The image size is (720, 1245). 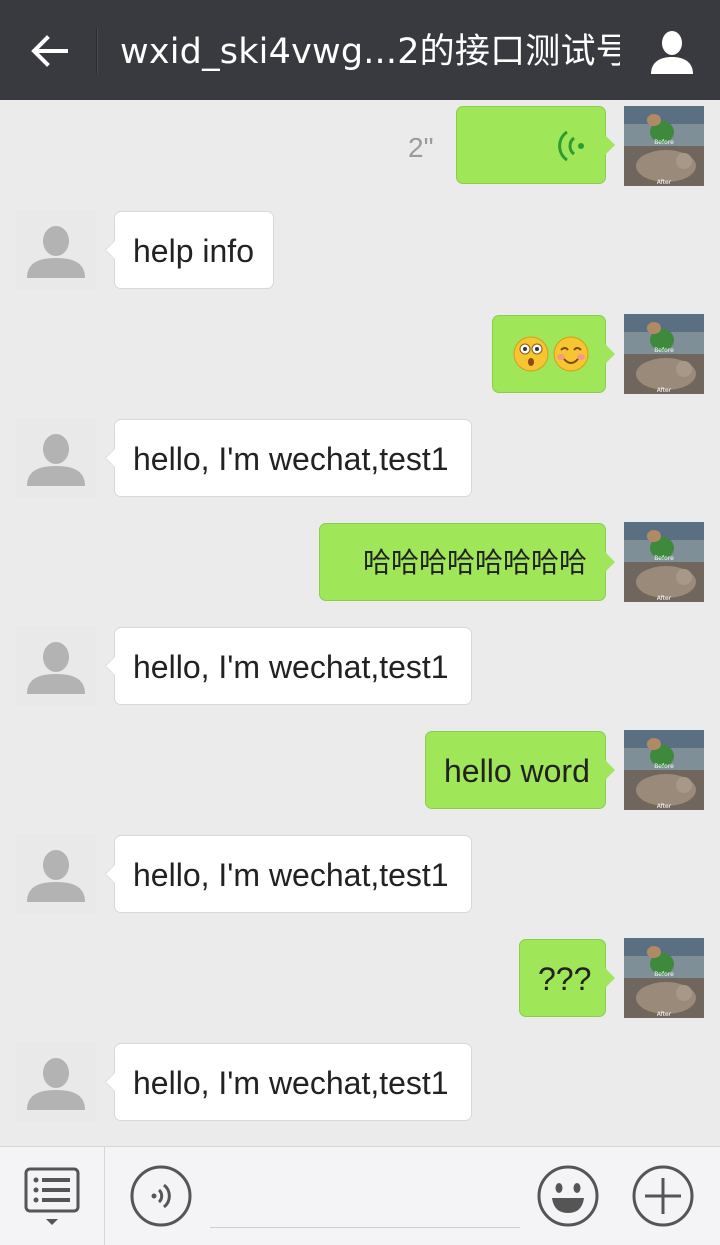 What do you see at coordinates (360, 1195) in the screenshot?
I see `input-bar` at bounding box center [360, 1195].